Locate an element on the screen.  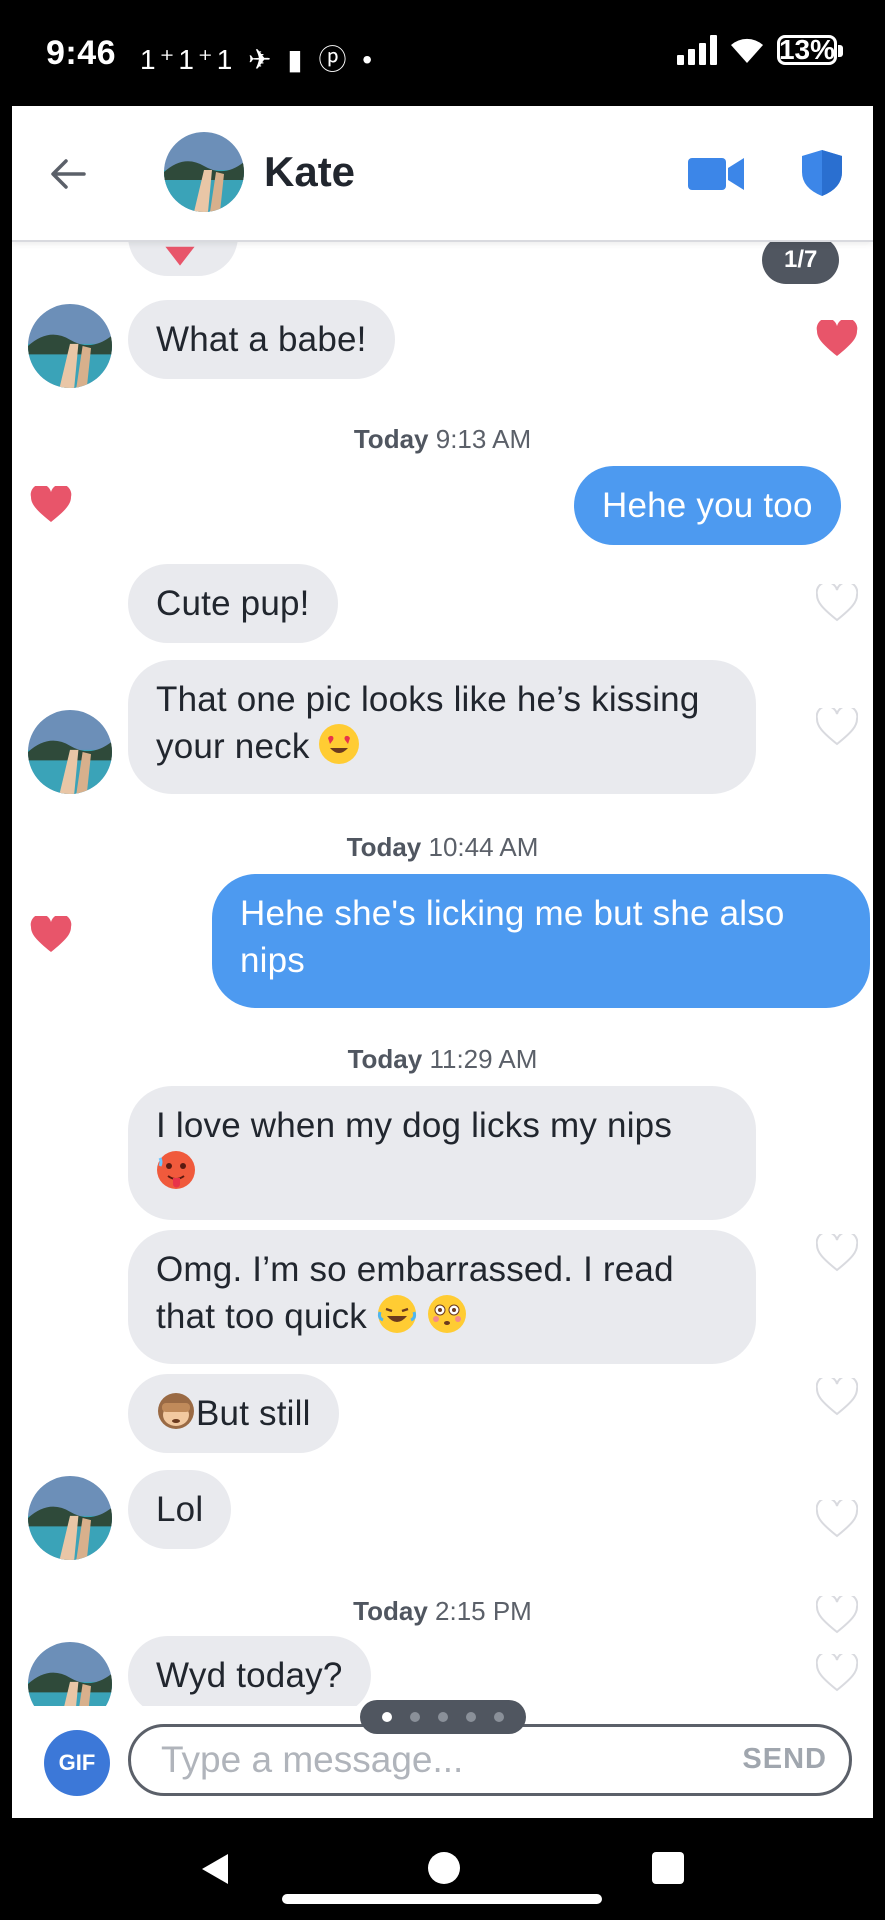
status-right: 13% is located at coordinates (759, 50).